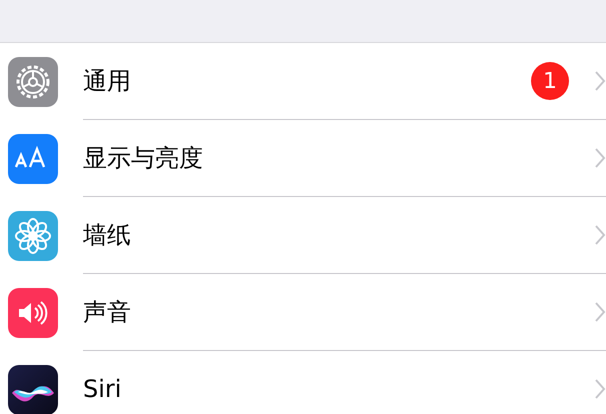 The width and height of the screenshot is (606, 414). Describe the element at coordinates (107, 312) in the screenshot. I see `setting-label: 声音` at that location.